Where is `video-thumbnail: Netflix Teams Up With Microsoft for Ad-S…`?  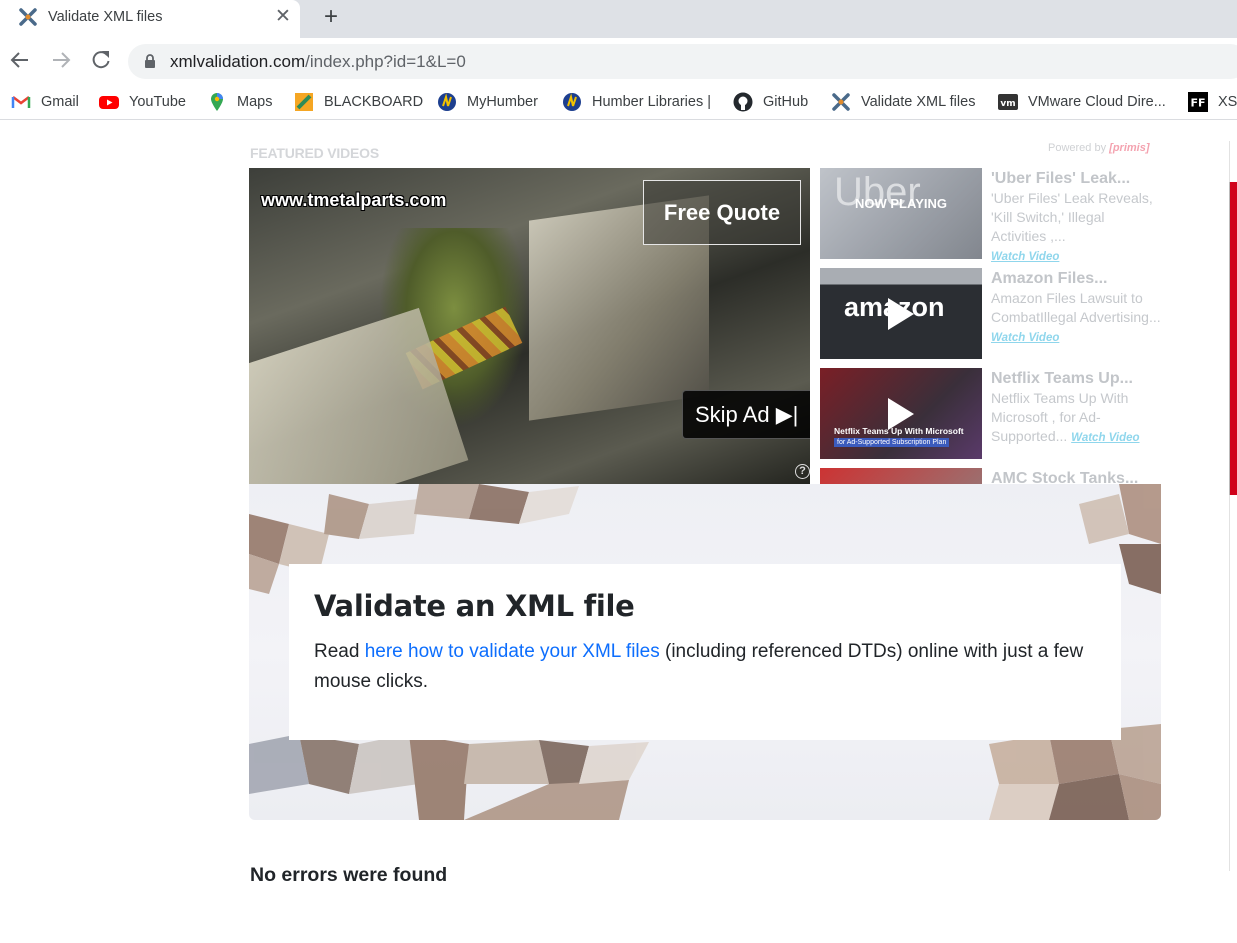
video-thumbnail: Netflix Teams Up With Microsoft for Ad-S… is located at coordinates (901, 413).